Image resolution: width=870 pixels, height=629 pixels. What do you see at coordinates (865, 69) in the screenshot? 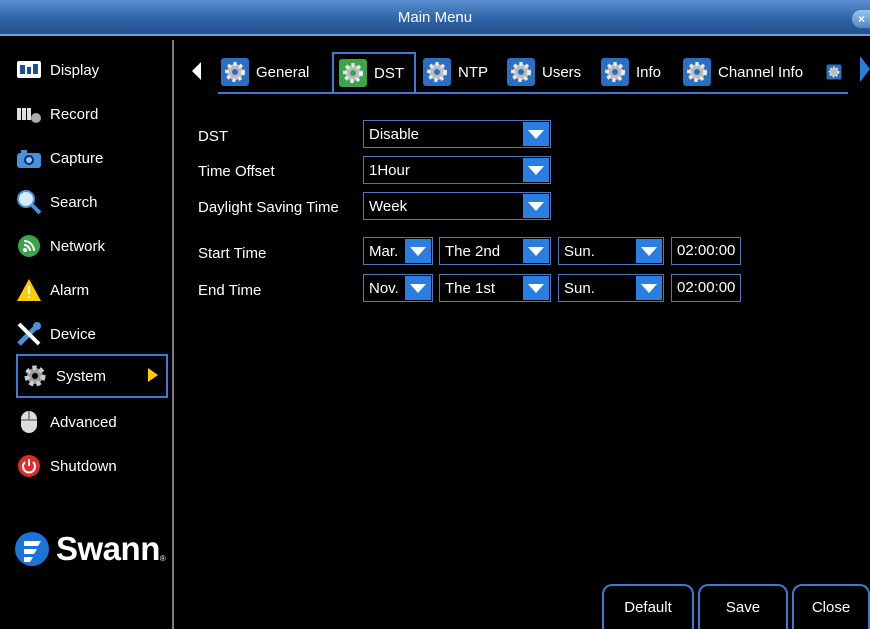
I see `tab-scroll-right-icon` at bounding box center [865, 69].